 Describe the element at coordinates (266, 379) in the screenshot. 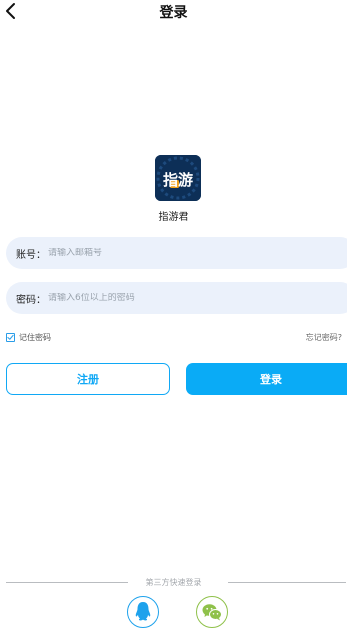

I see `login-button: 登录` at that location.